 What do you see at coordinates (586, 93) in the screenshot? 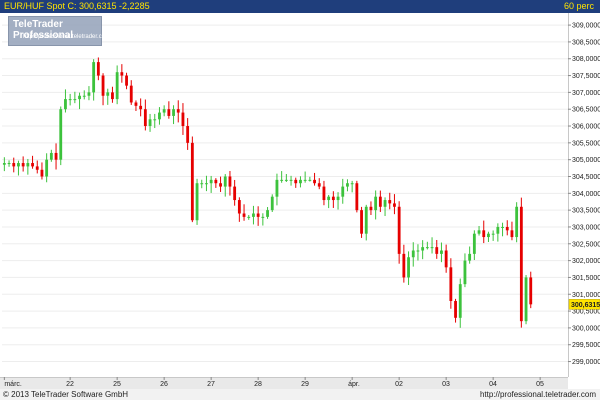
I see `y-tick-label: 307,0000` at bounding box center [586, 93].